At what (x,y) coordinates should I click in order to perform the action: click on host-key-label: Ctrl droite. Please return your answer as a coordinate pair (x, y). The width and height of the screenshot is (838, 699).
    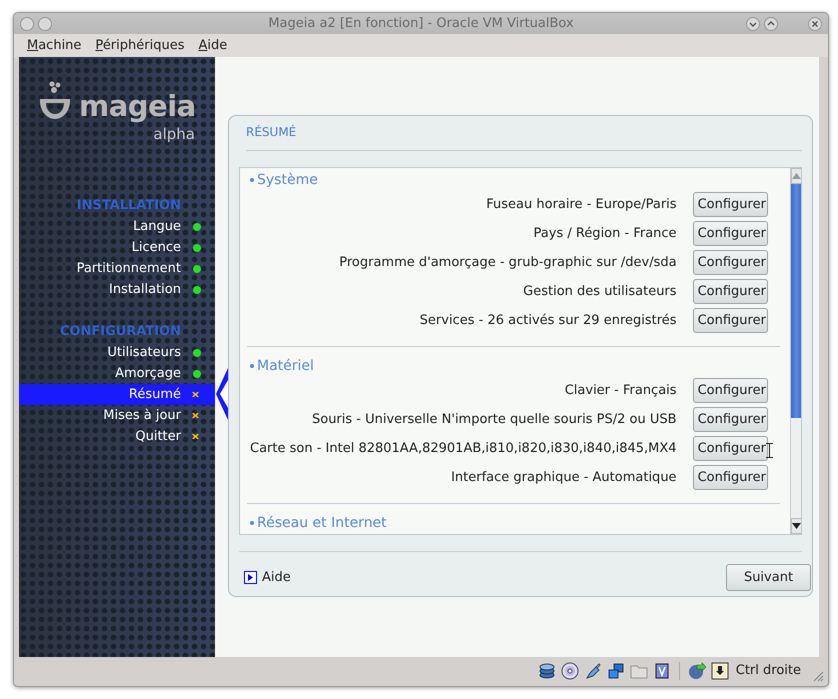
    Looking at the image, I should click on (768, 670).